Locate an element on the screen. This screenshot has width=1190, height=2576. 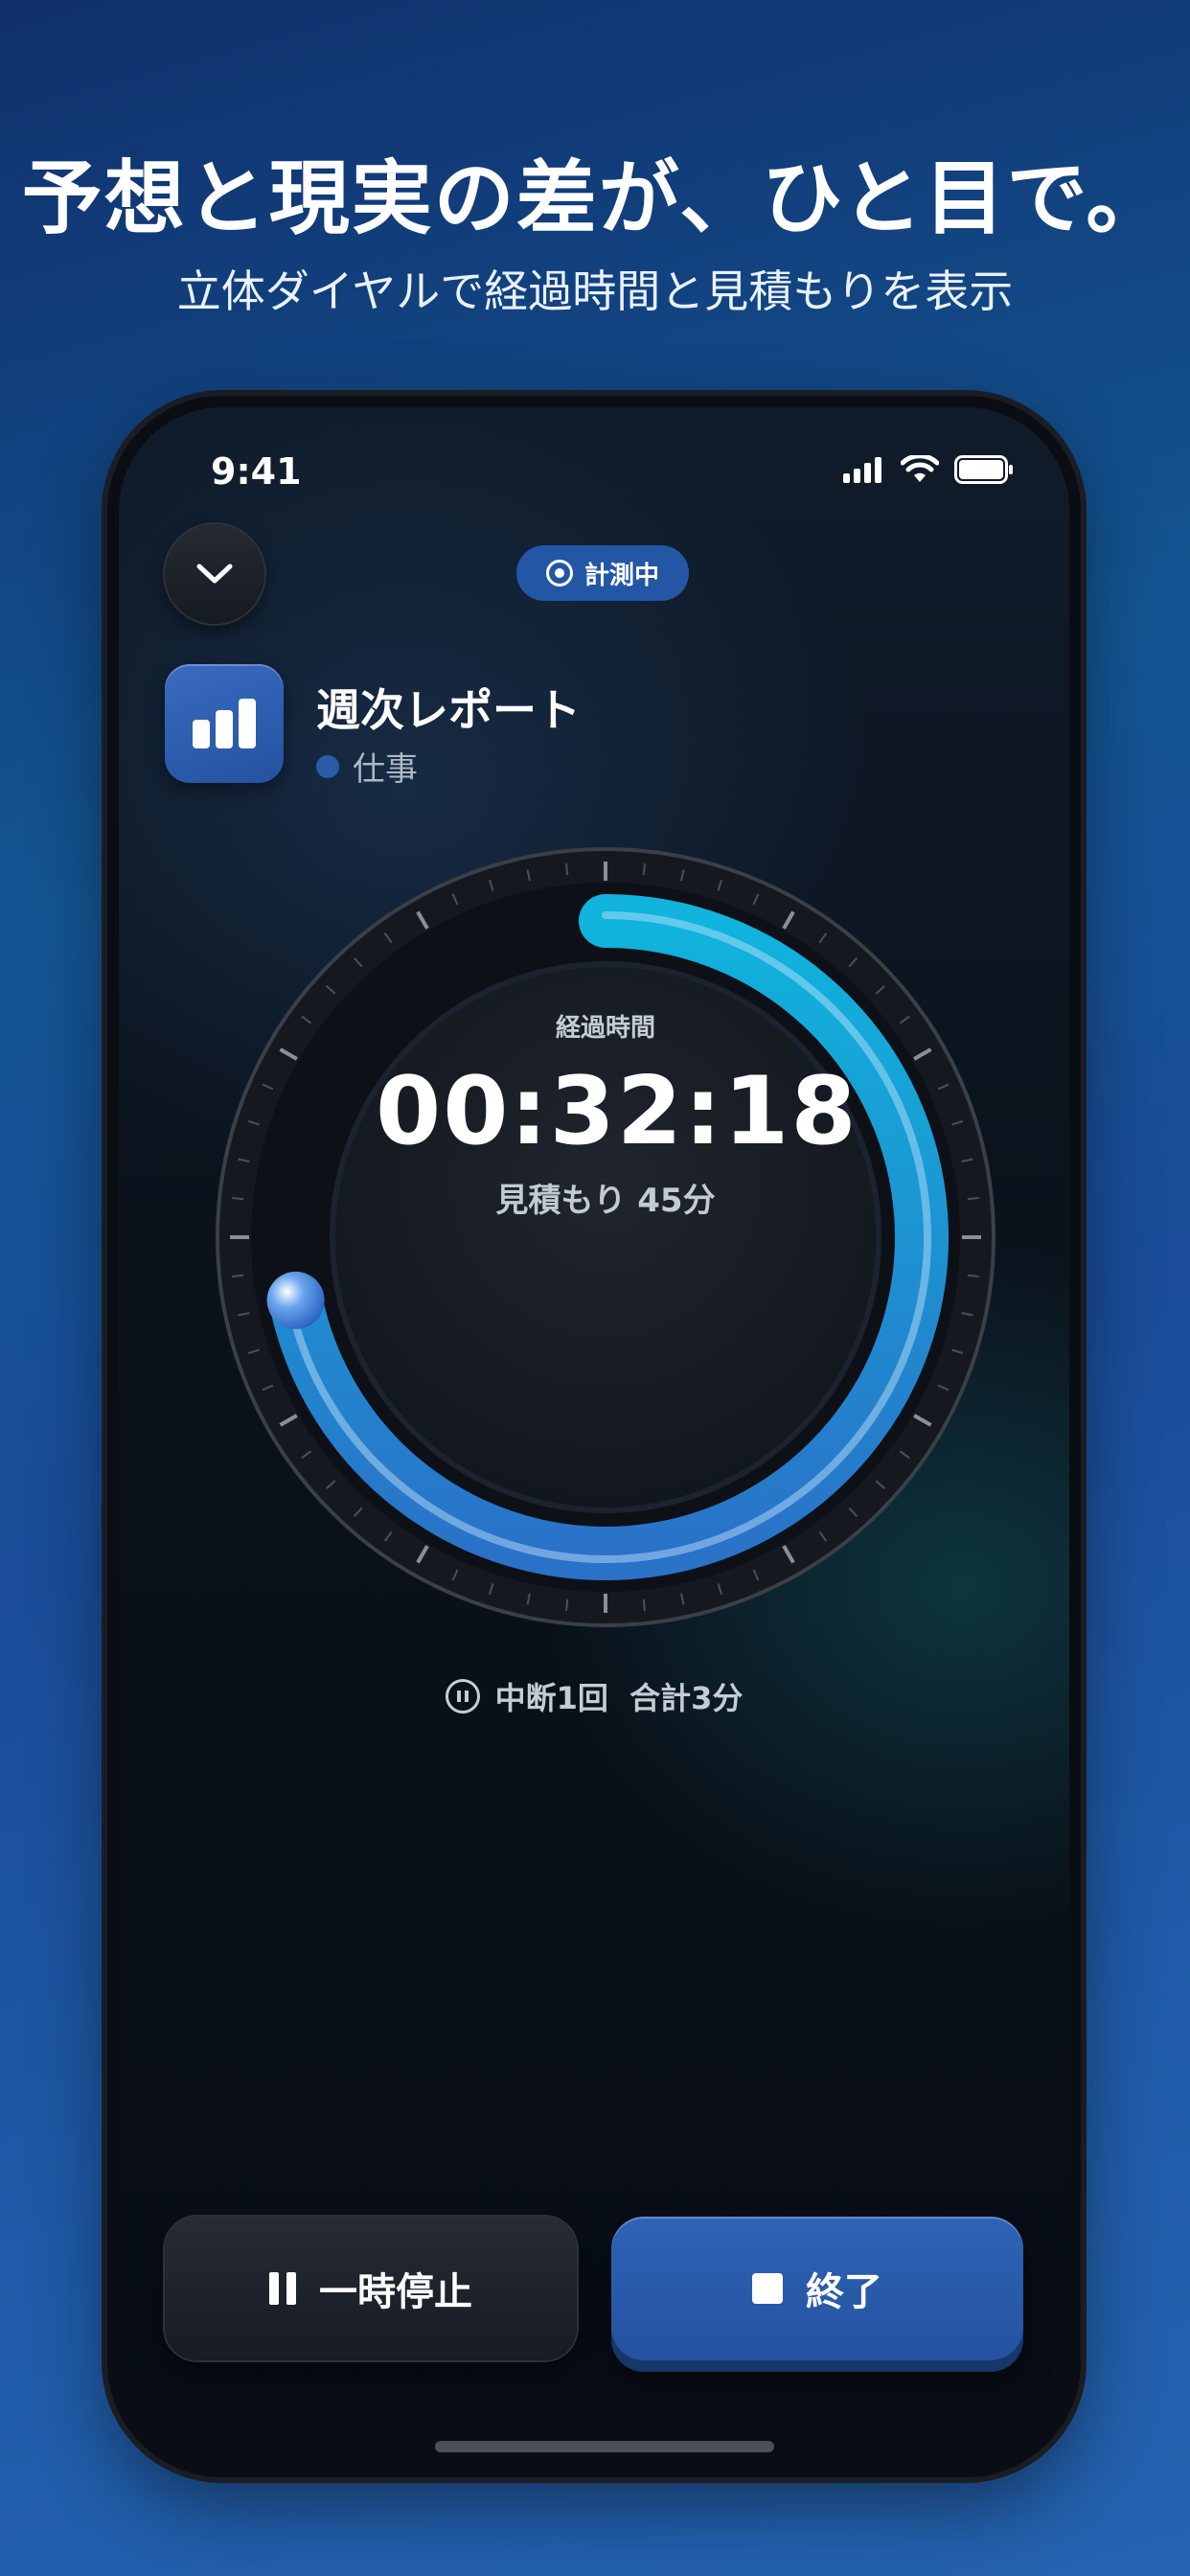
battery-icon is located at coordinates (984, 469).